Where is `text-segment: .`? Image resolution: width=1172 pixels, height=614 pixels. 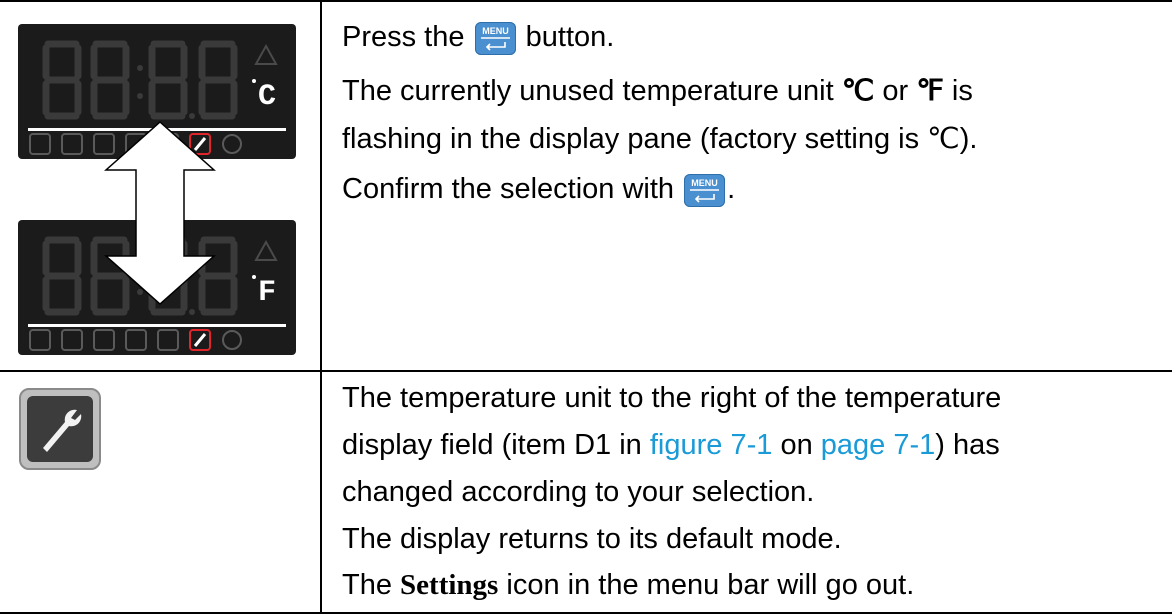 text-segment: . is located at coordinates (731, 189).